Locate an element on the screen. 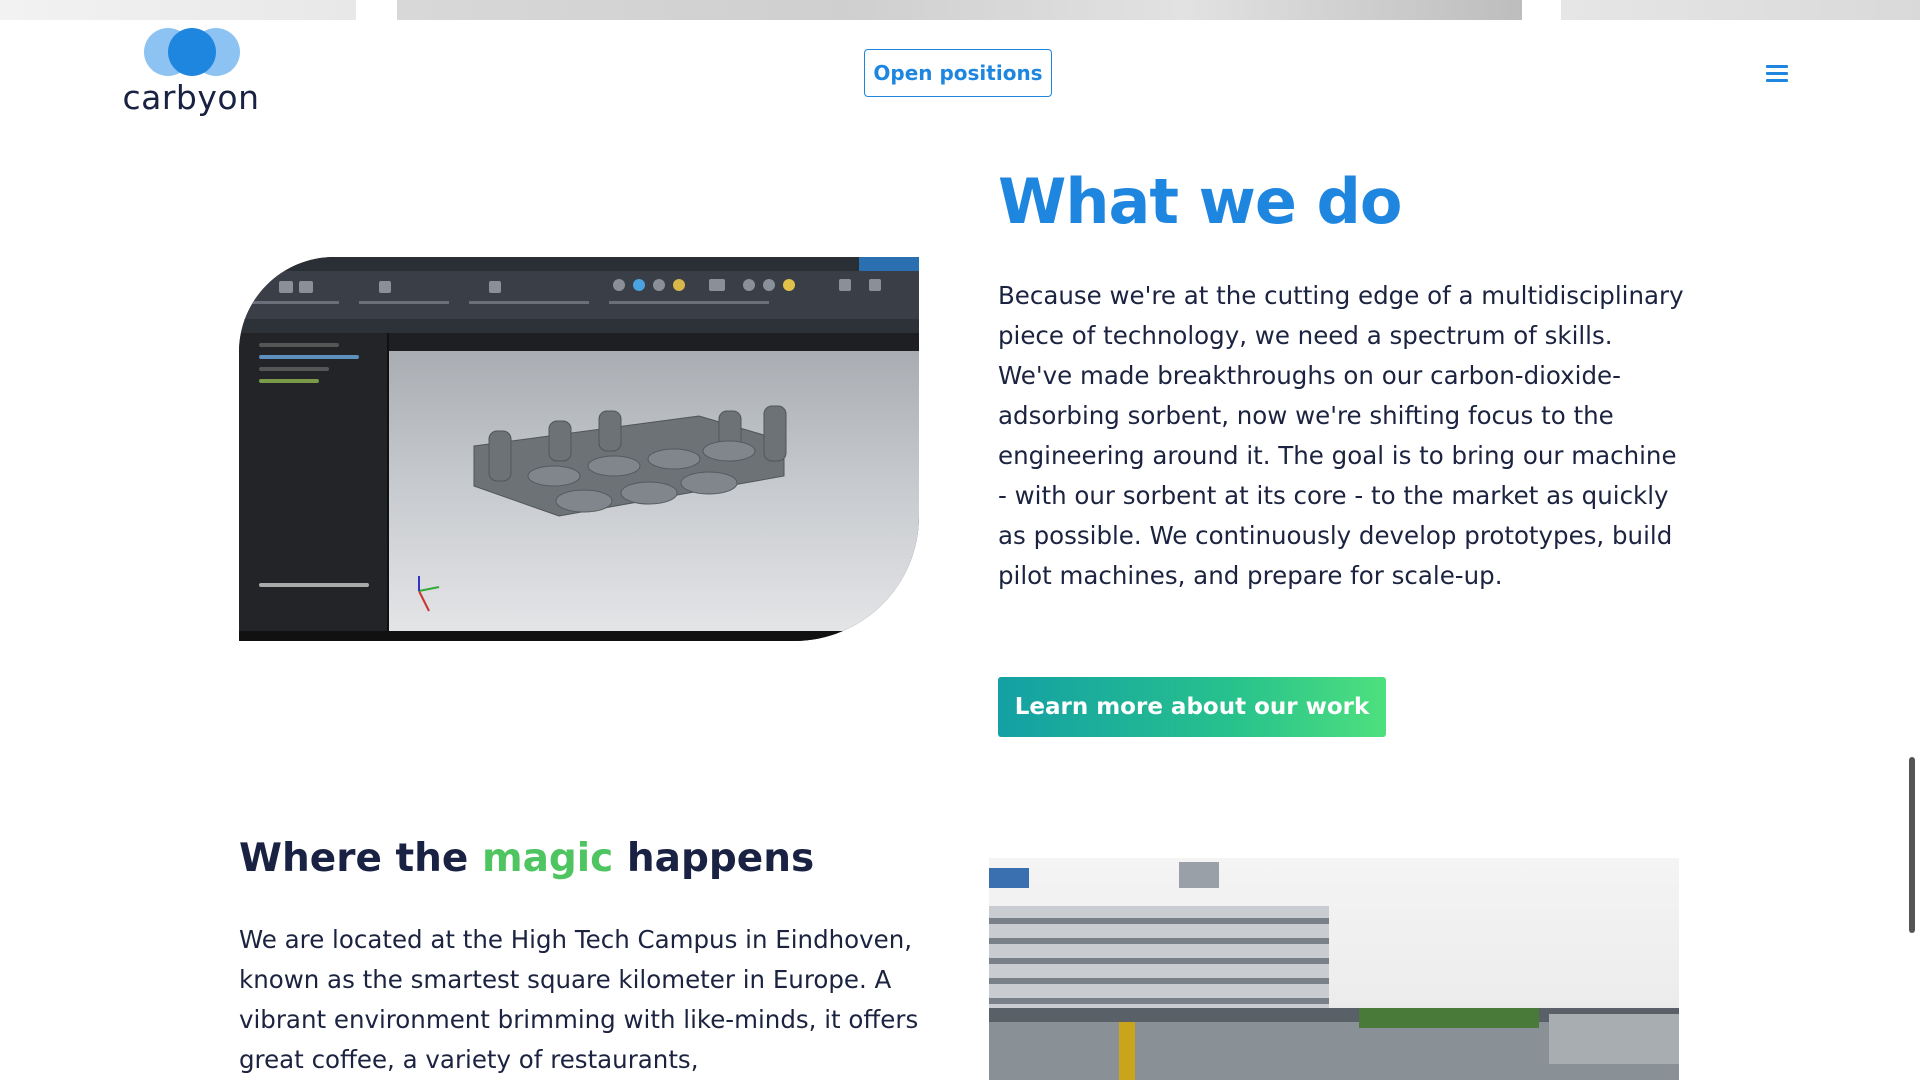 Image resolution: width=1920 pixels, height=1080 pixels. cad-software-image is located at coordinates (579, 449).